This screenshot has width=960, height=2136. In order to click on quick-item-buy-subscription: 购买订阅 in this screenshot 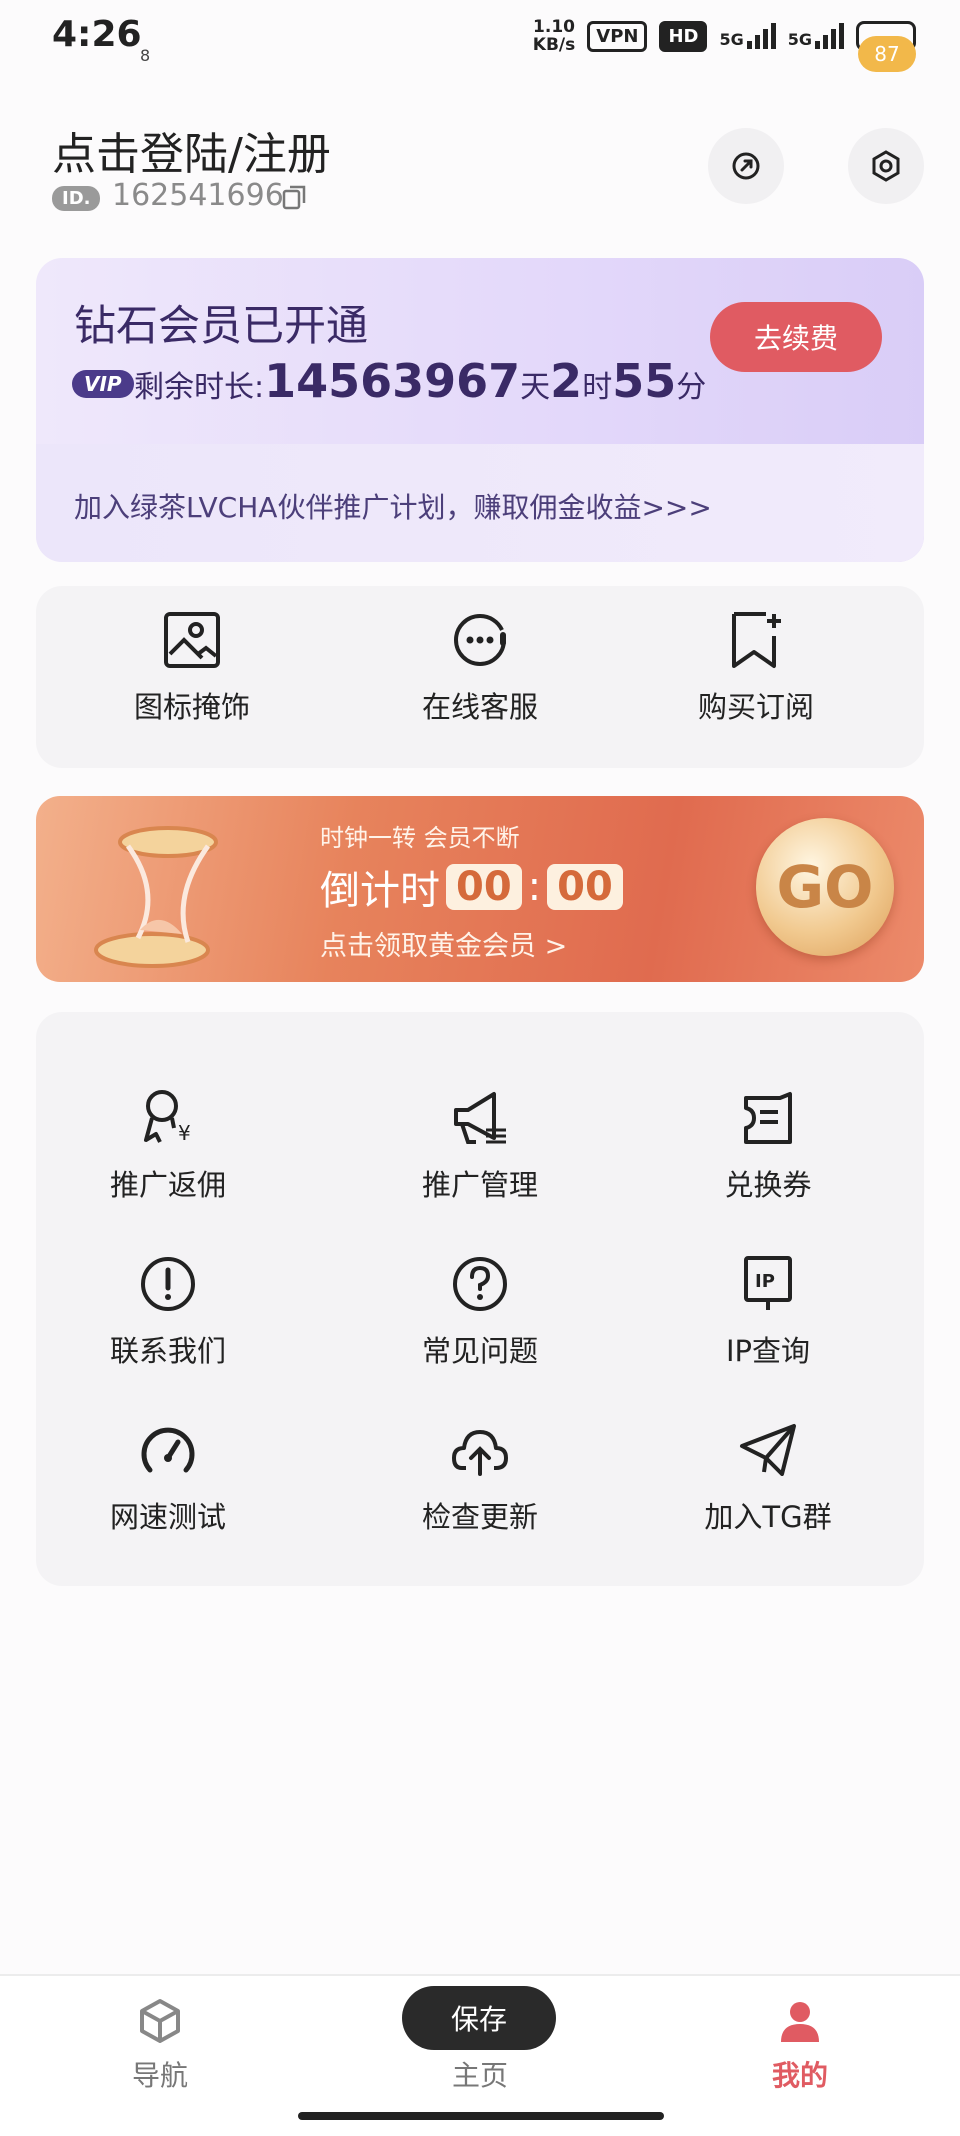, I will do `click(756, 668)`.